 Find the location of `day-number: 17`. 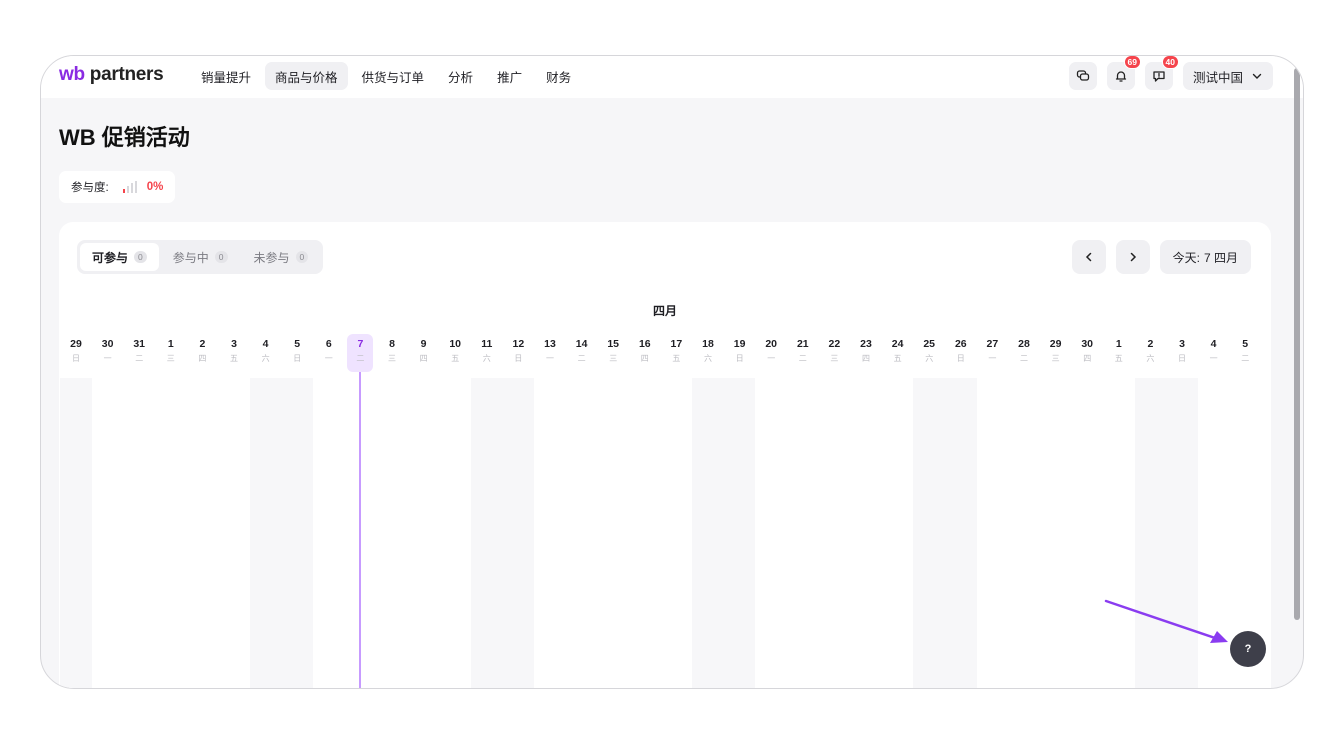

day-number: 17 is located at coordinates (676, 344).